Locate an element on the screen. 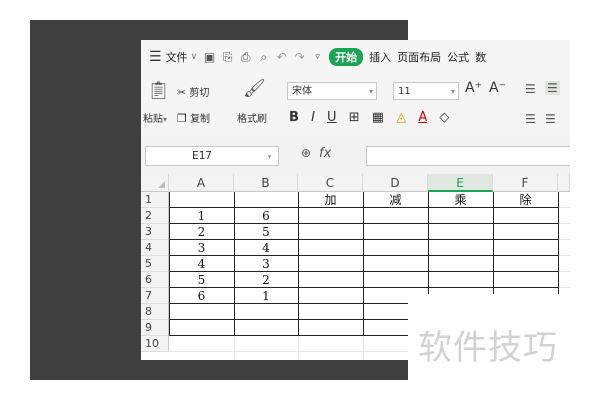  paste-label: 粘贴 is located at coordinates (153, 119).